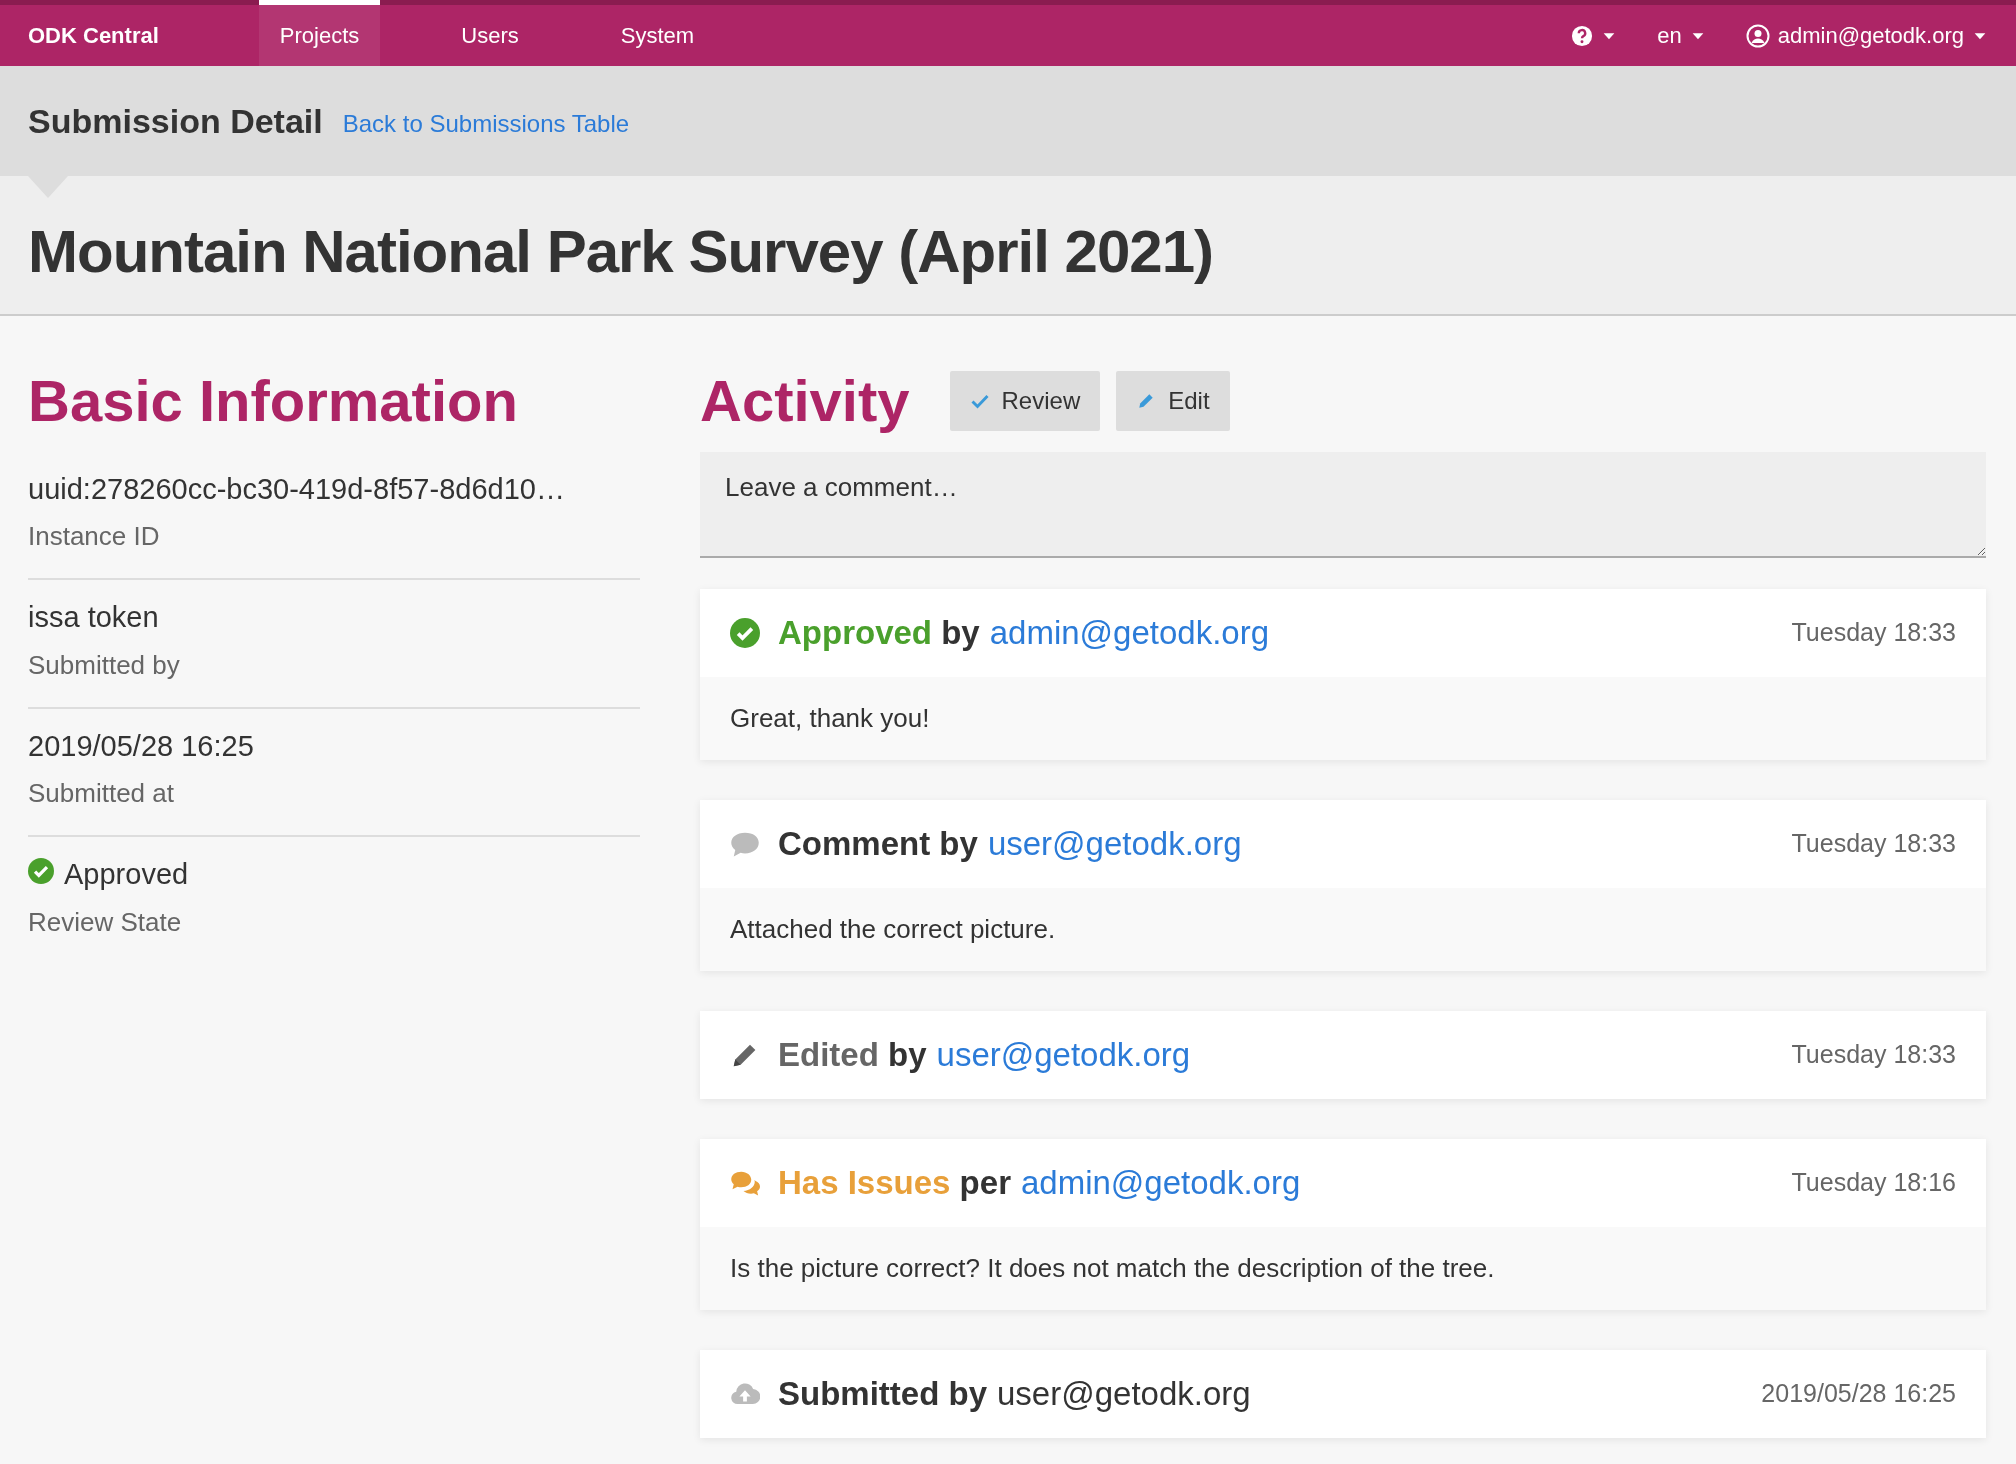 Image resolution: width=2016 pixels, height=1464 pixels. Describe the element at coordinates (490, 33) in the screenshot. I see `nav-tab: Users` at that location.